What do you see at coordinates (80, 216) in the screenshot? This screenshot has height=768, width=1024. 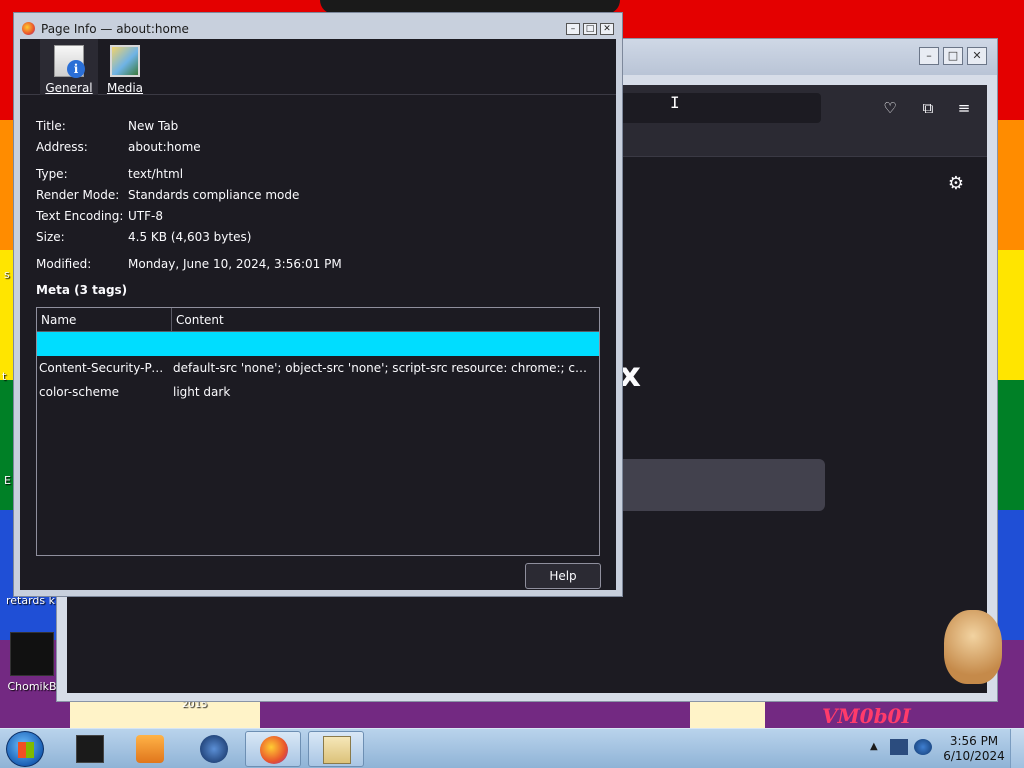 I see `encoding-label: Text Encoding:` at bounding box center [80, 216].